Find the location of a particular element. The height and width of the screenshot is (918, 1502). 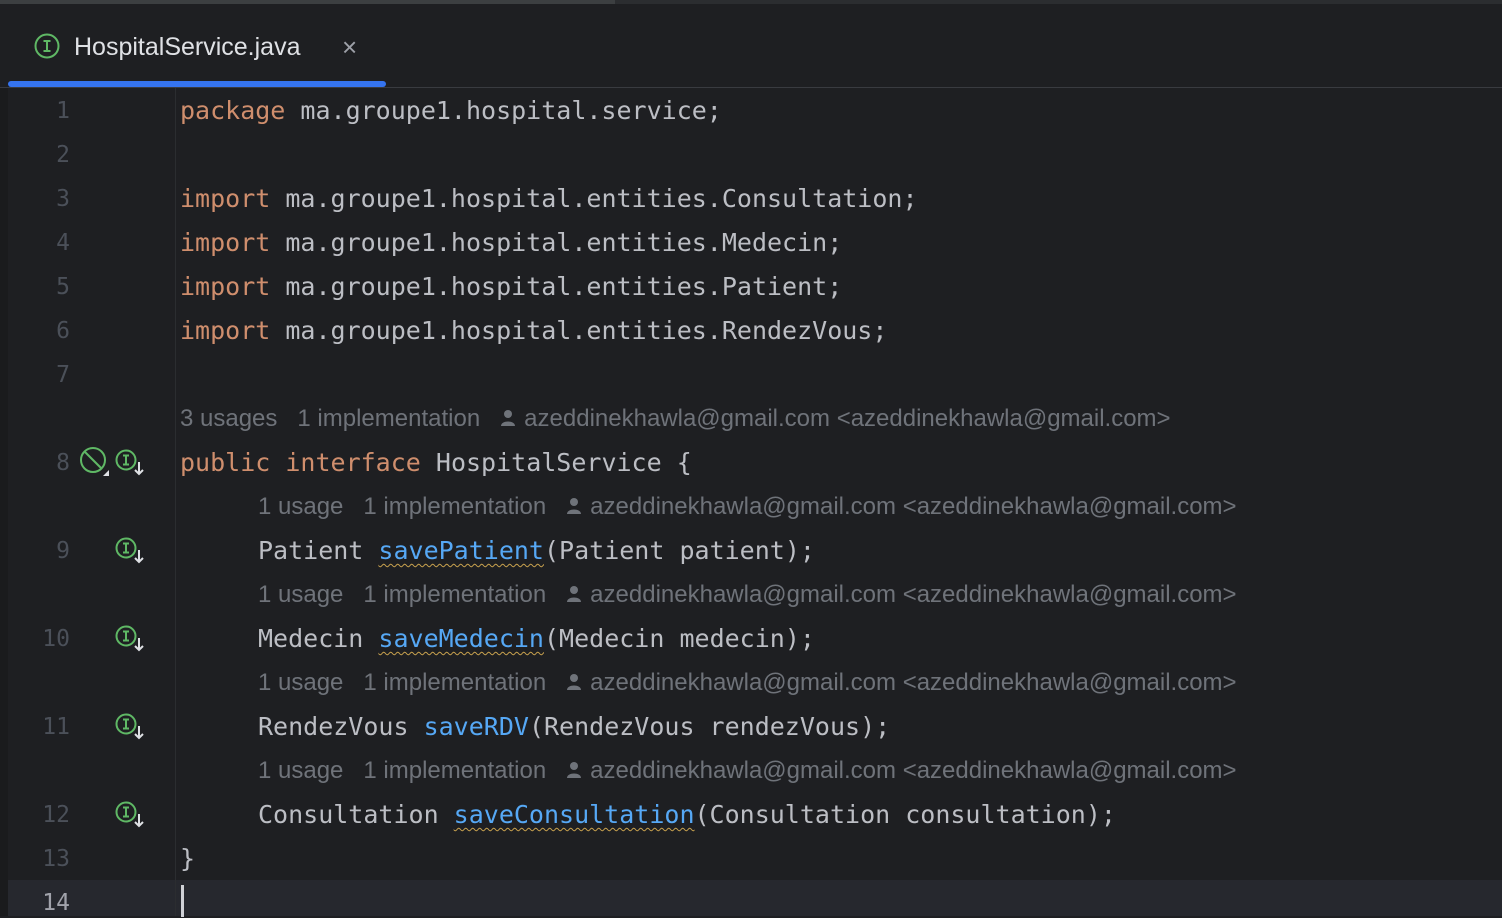

keyword: public is located at coordinates (225, 462).